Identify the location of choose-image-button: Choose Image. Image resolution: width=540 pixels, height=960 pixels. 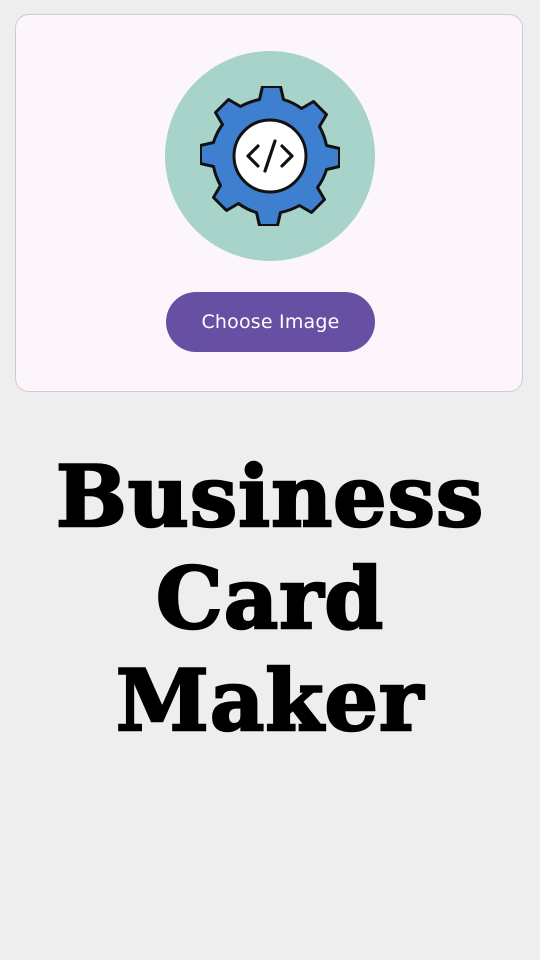
(270, 322).